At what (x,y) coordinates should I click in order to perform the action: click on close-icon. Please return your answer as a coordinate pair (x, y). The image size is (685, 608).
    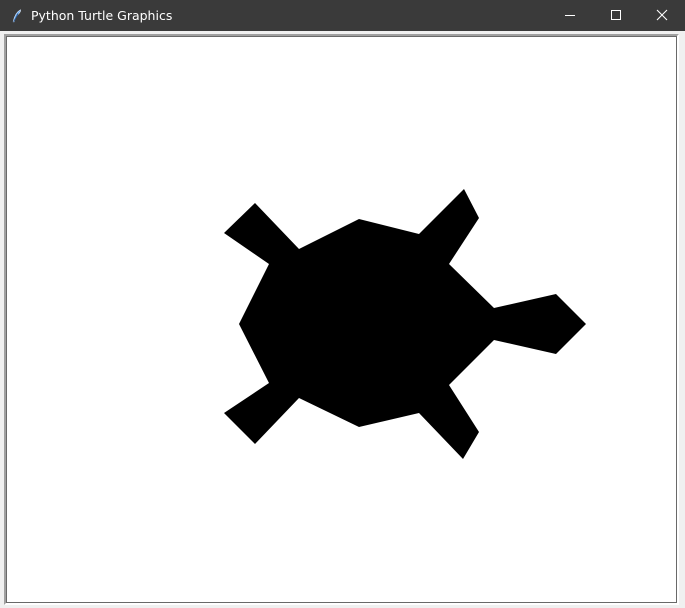
    Looking at the image, I should click on (662, 15).